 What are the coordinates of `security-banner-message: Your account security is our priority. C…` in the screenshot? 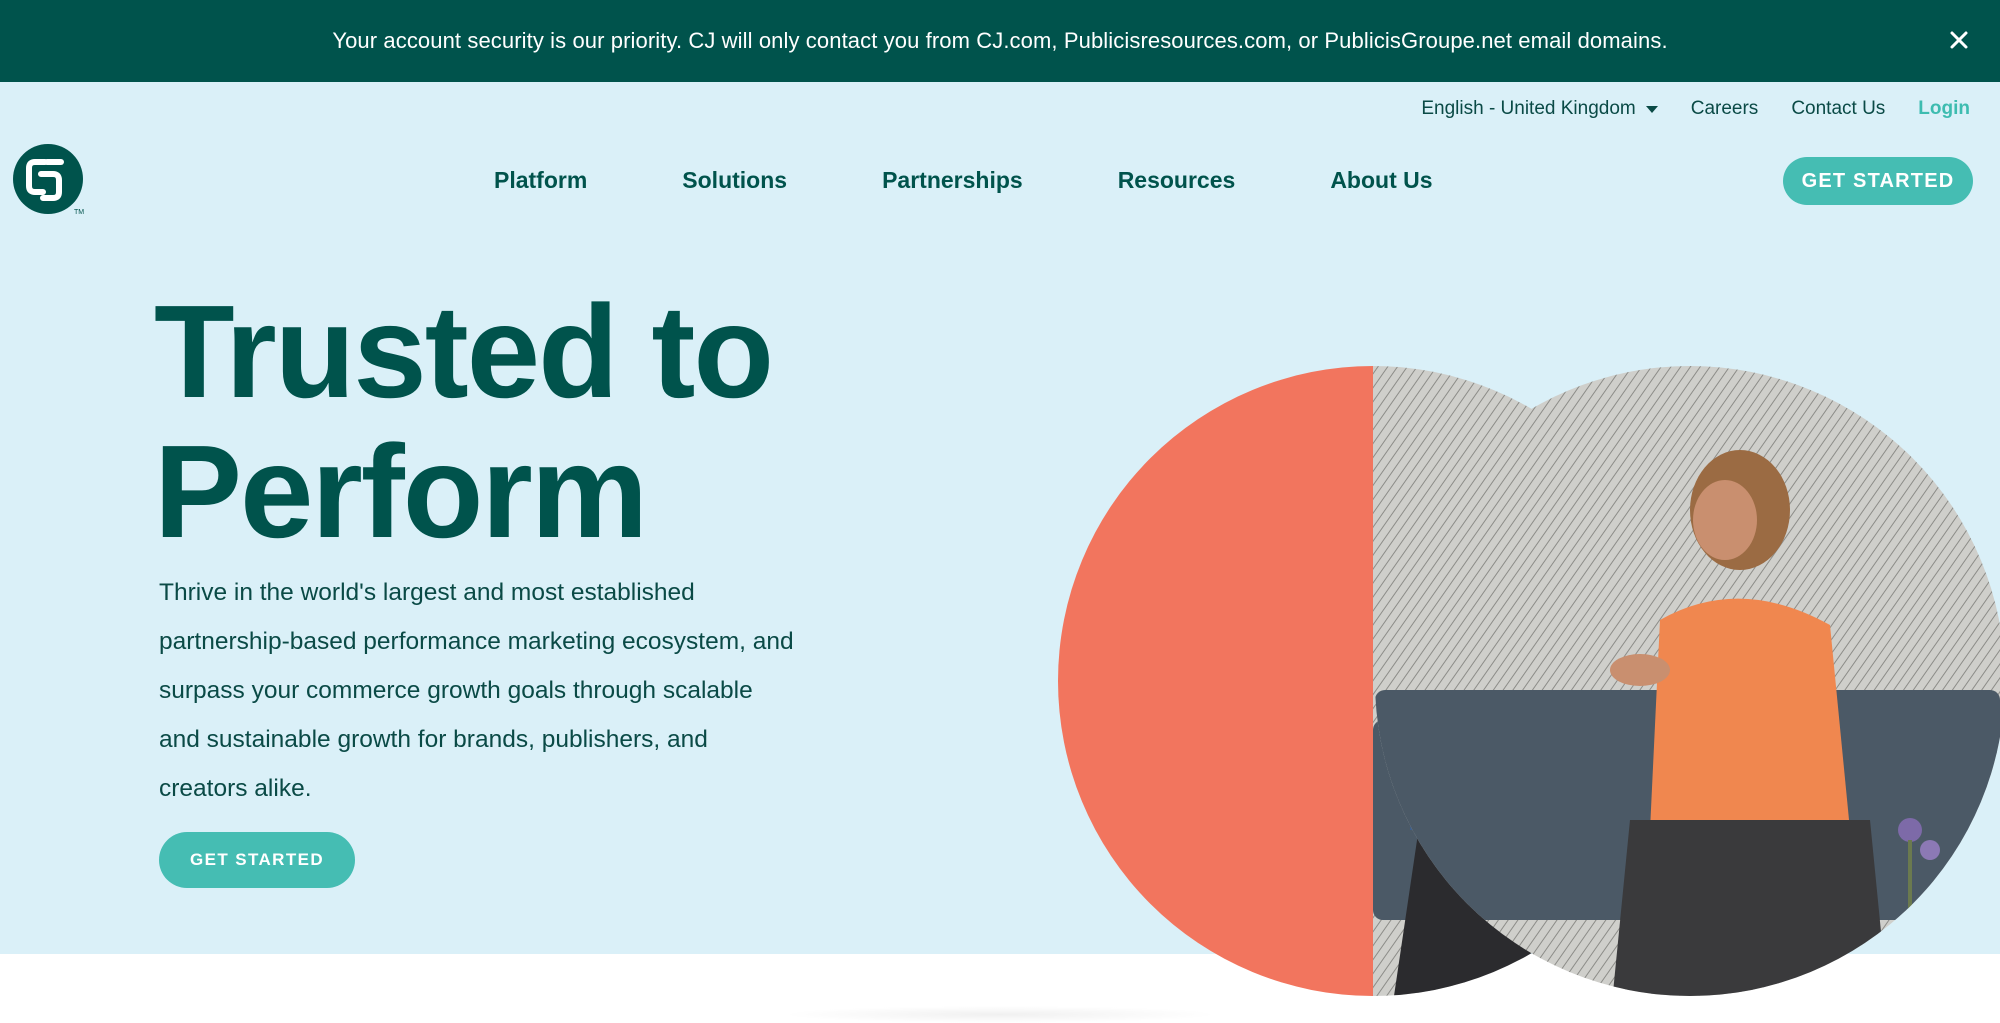 It's located at (1000, 40).